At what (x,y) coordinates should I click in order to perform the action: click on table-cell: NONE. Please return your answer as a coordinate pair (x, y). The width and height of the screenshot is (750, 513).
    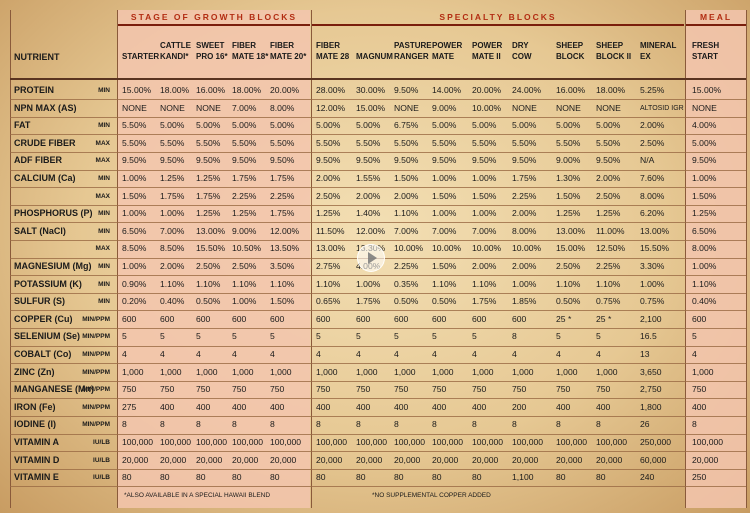
    Looking at the image, I should click on (208, 107).